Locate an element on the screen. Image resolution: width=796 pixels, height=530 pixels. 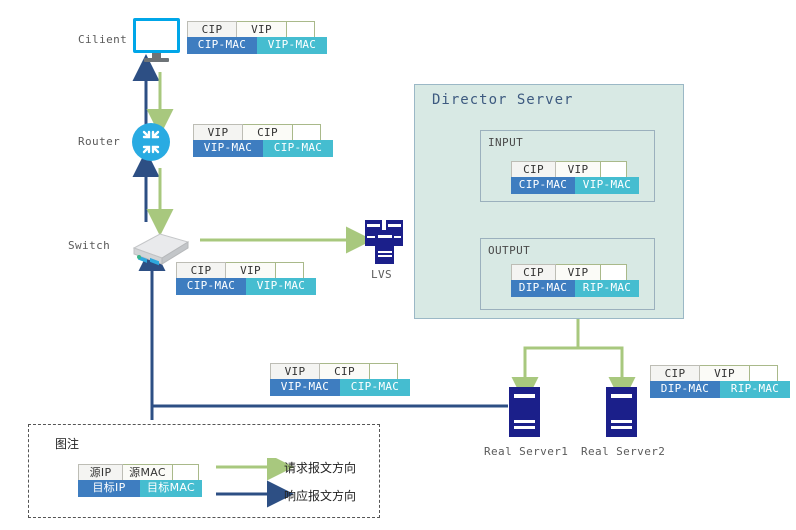
real-server2-icon is located at coordinates (621, 412).